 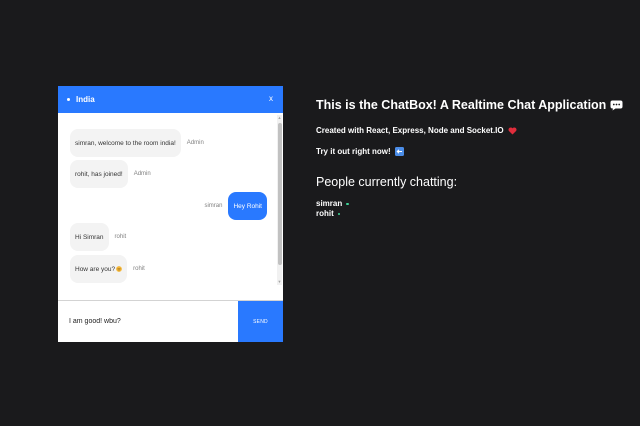 I want to click on message-text: simran, welcome to the room india!, so click(x=125, y=143).